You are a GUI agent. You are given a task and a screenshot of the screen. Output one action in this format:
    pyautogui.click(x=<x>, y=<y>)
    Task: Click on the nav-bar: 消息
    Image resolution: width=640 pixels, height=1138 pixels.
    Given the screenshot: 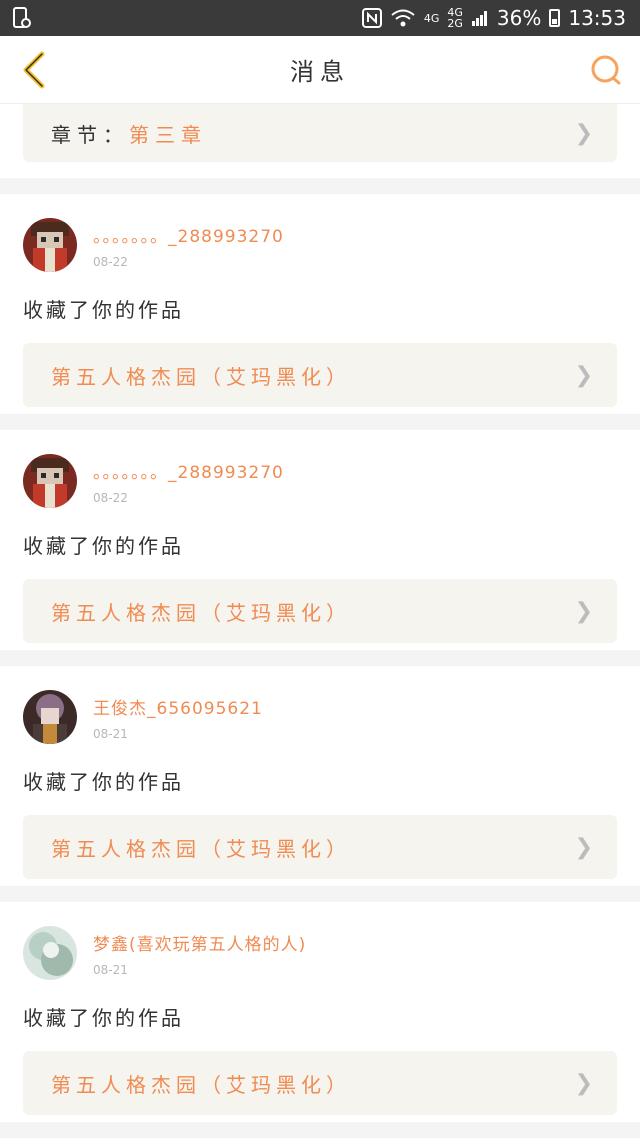 What is the action you would take?
    pyautogui.click(x=320, y=70)
    